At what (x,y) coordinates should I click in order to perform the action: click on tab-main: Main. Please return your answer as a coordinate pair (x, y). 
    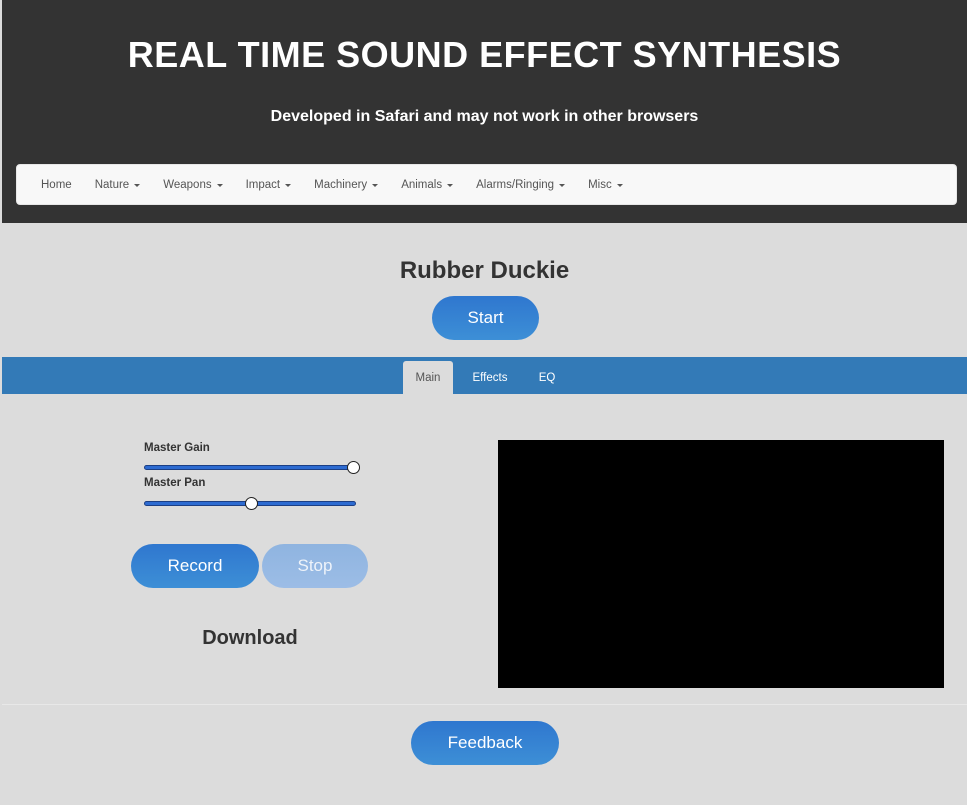
    Looking at the image, I should click on (428, 377).